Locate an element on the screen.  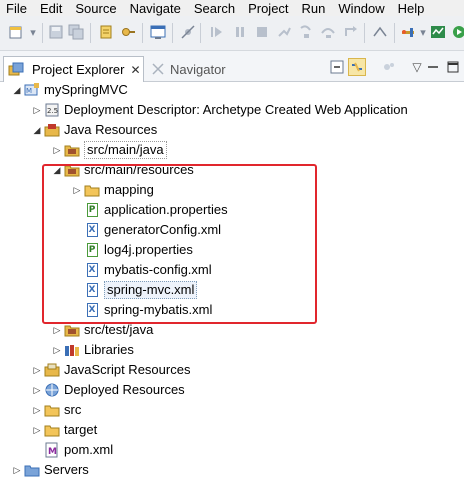
build-icon is located at coordinates (106, 32).